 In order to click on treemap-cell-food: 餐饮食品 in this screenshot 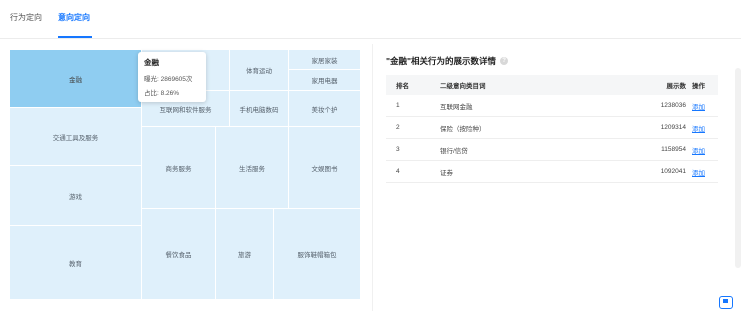, I will do `click(179, 254)`.